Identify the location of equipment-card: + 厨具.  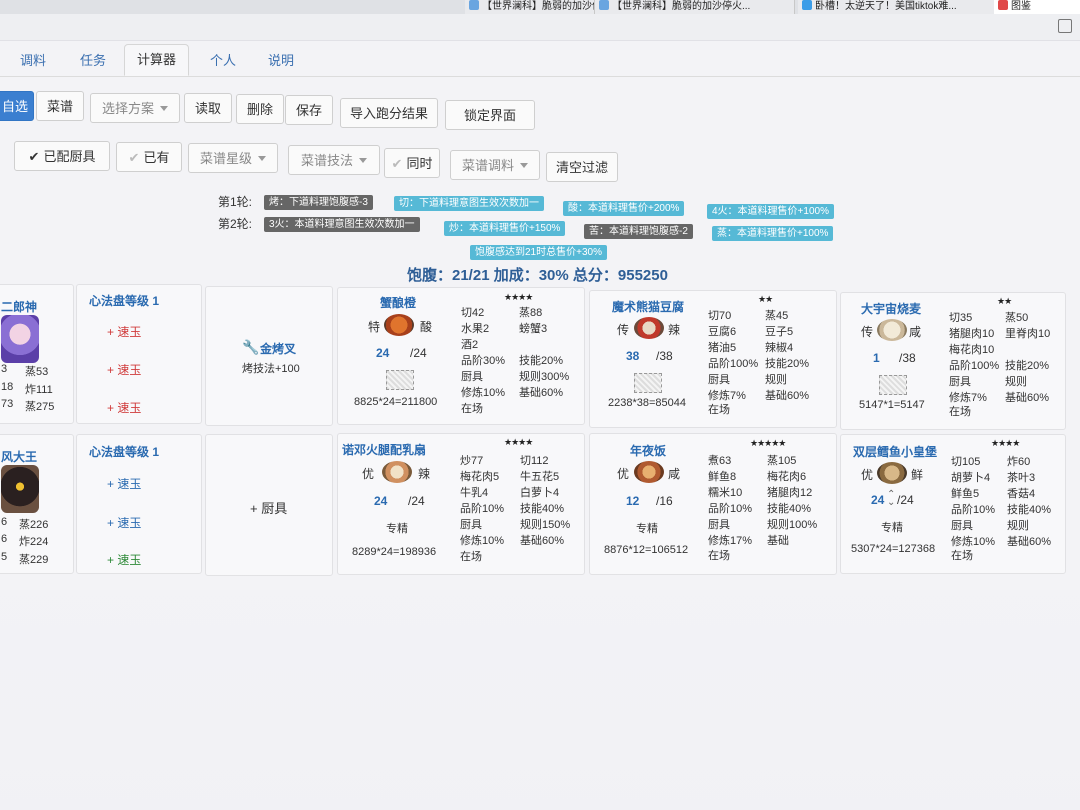
(269, 505).